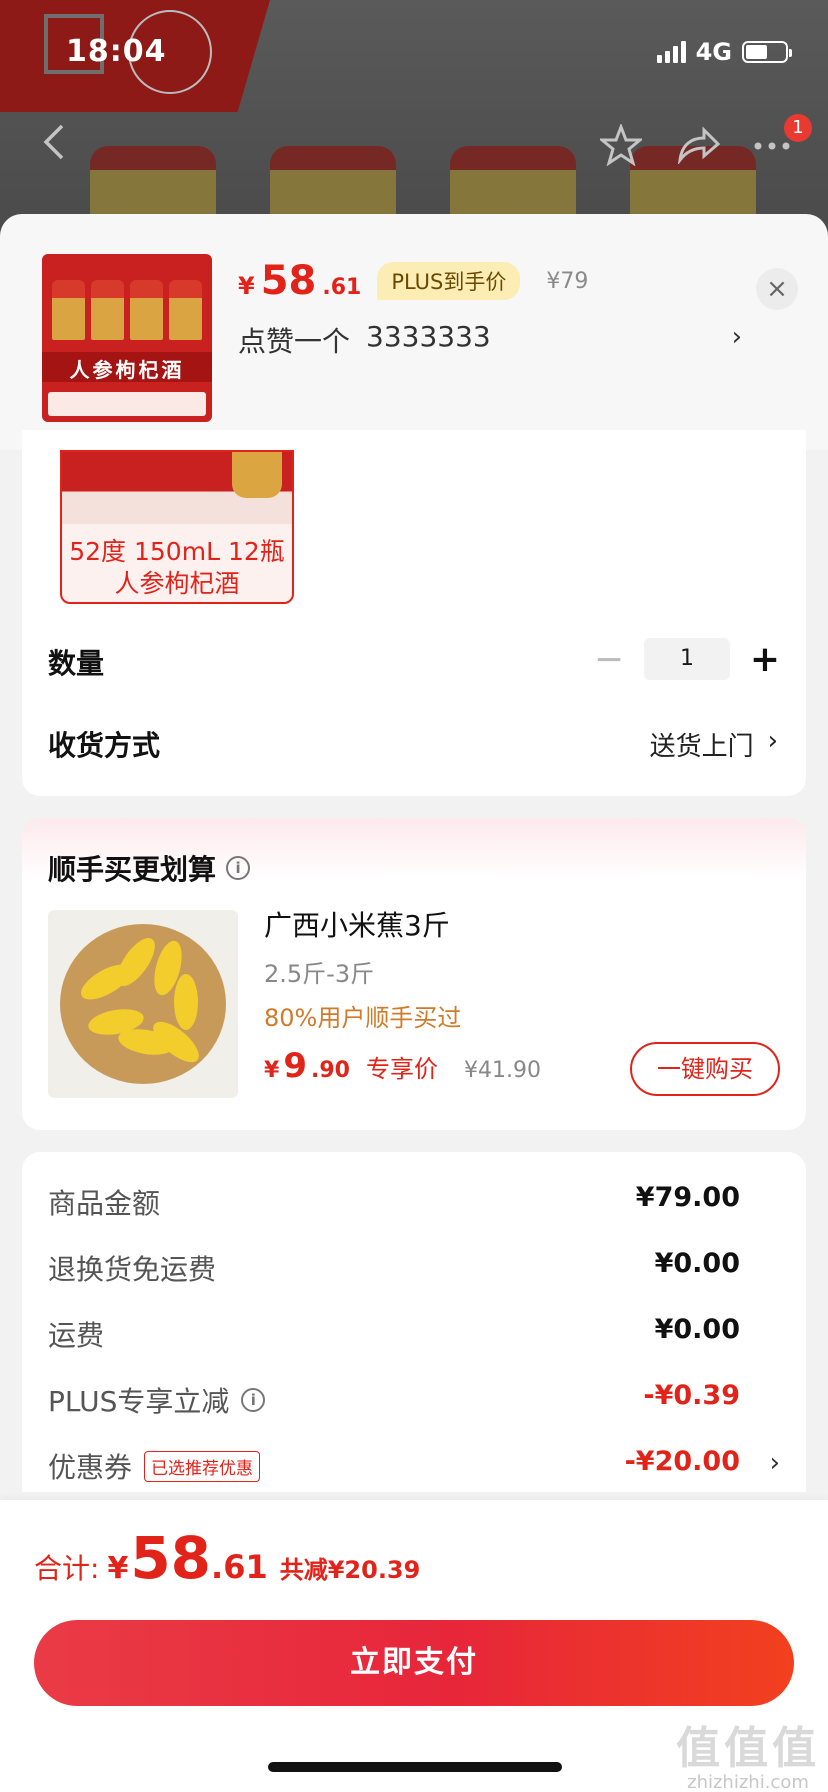 This screenshot has width=828, height=1792. Describe the element at coordinates (342, 287) in the screenshot. I see `price-decimal: .61` at that location.